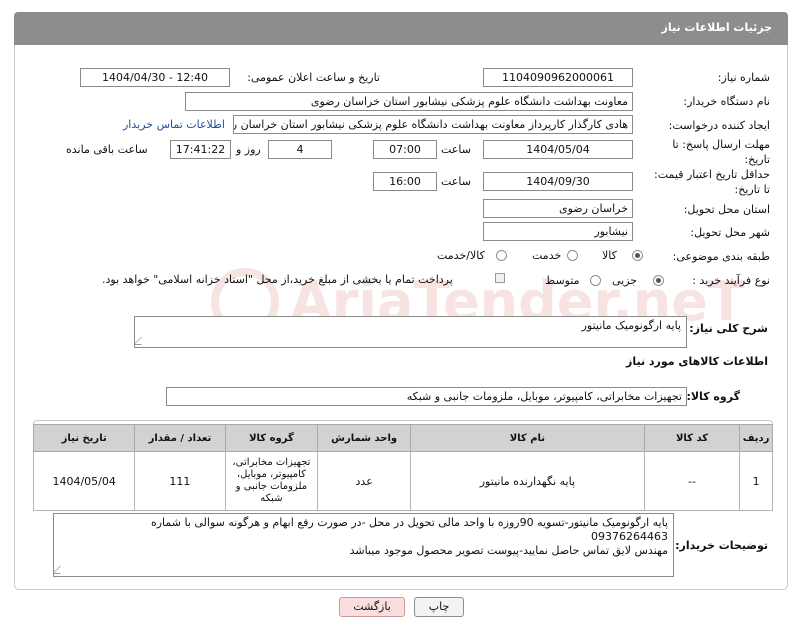 The image size is (788, 632). I want to click on buyer-contact-link: اطلاعات تماس خریدار, so click(174, 124).